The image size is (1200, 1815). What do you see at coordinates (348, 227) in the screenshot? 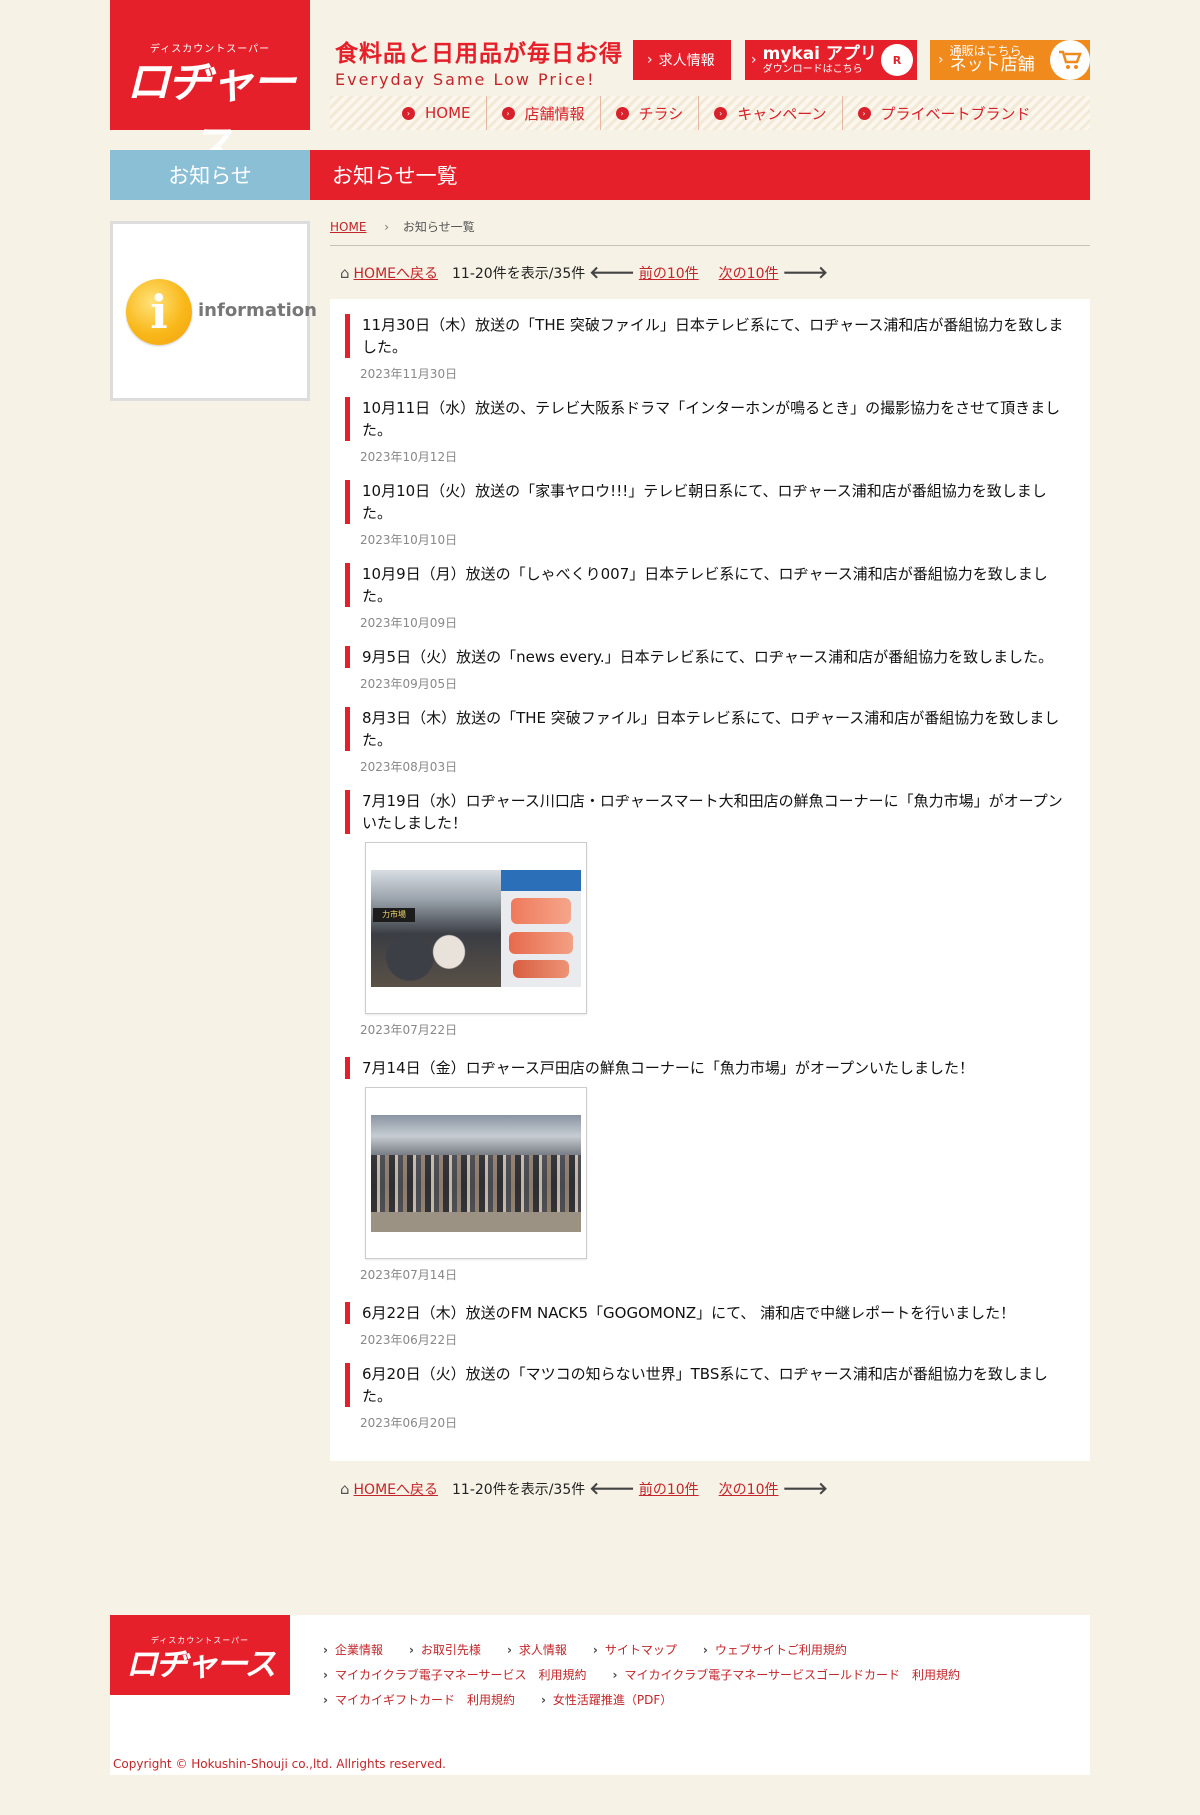
I see `breadcrumb-home-link: HOME` at bounding box center [348, 227].